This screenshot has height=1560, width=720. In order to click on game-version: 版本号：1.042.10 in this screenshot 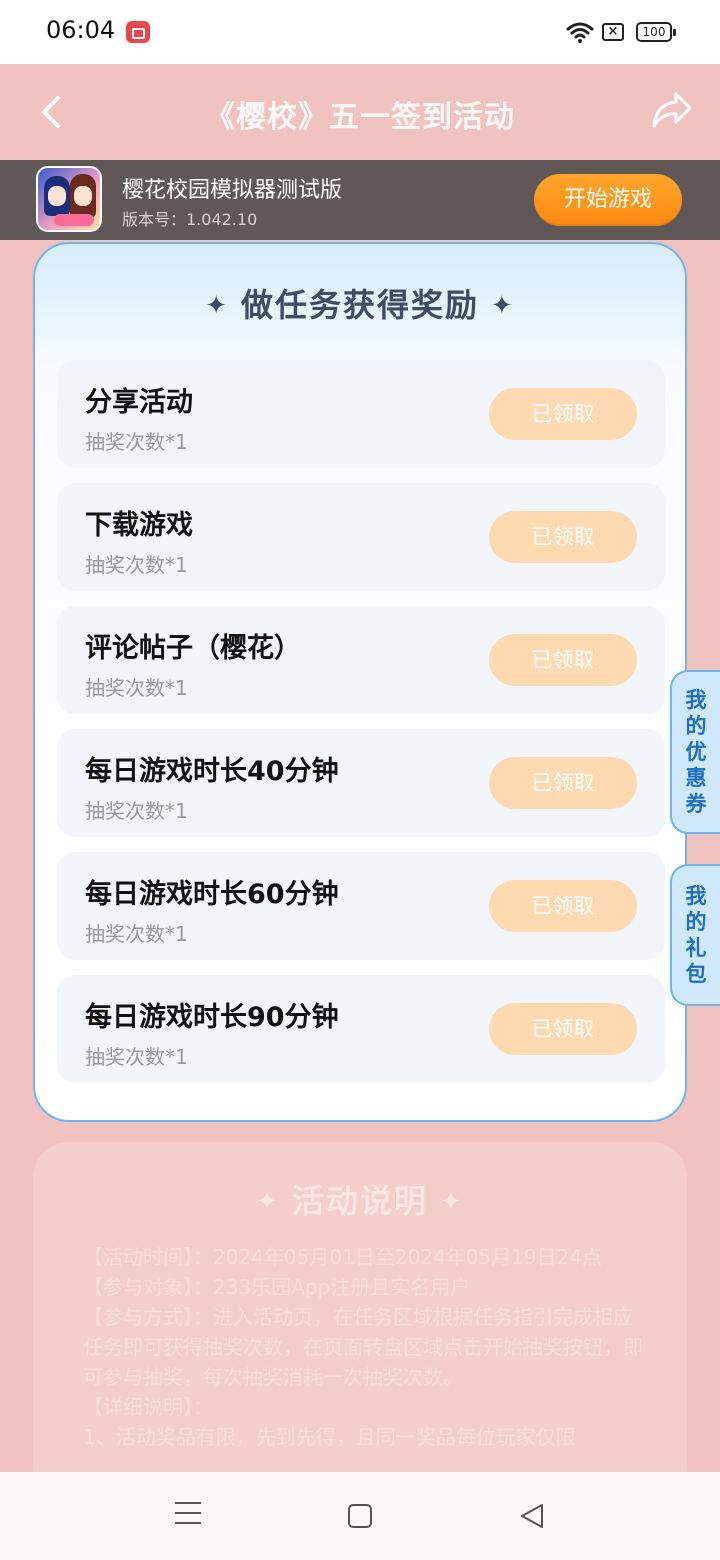, I will do `click(190, 219)`.